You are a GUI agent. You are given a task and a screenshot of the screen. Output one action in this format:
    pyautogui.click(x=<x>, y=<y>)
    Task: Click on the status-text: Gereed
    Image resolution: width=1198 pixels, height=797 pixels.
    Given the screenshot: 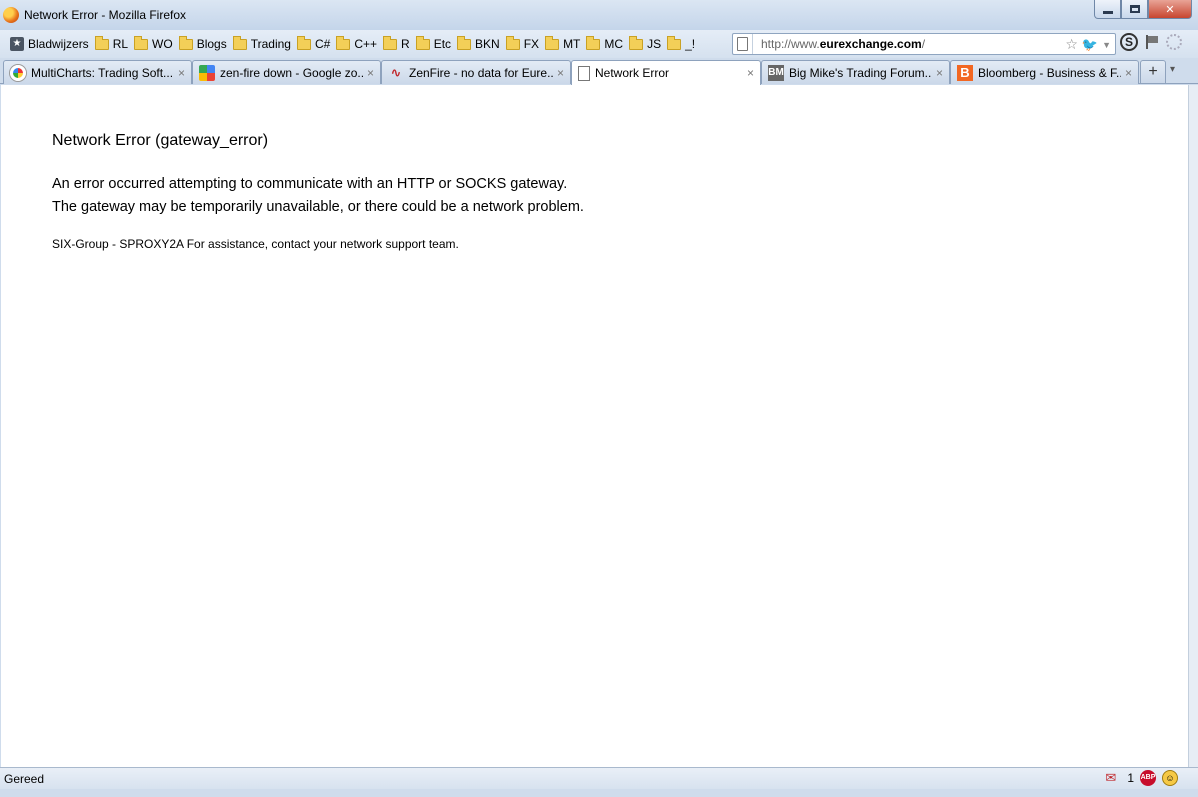 What is the action you would take?
    pyautogui.click(x=24, y=778)
    